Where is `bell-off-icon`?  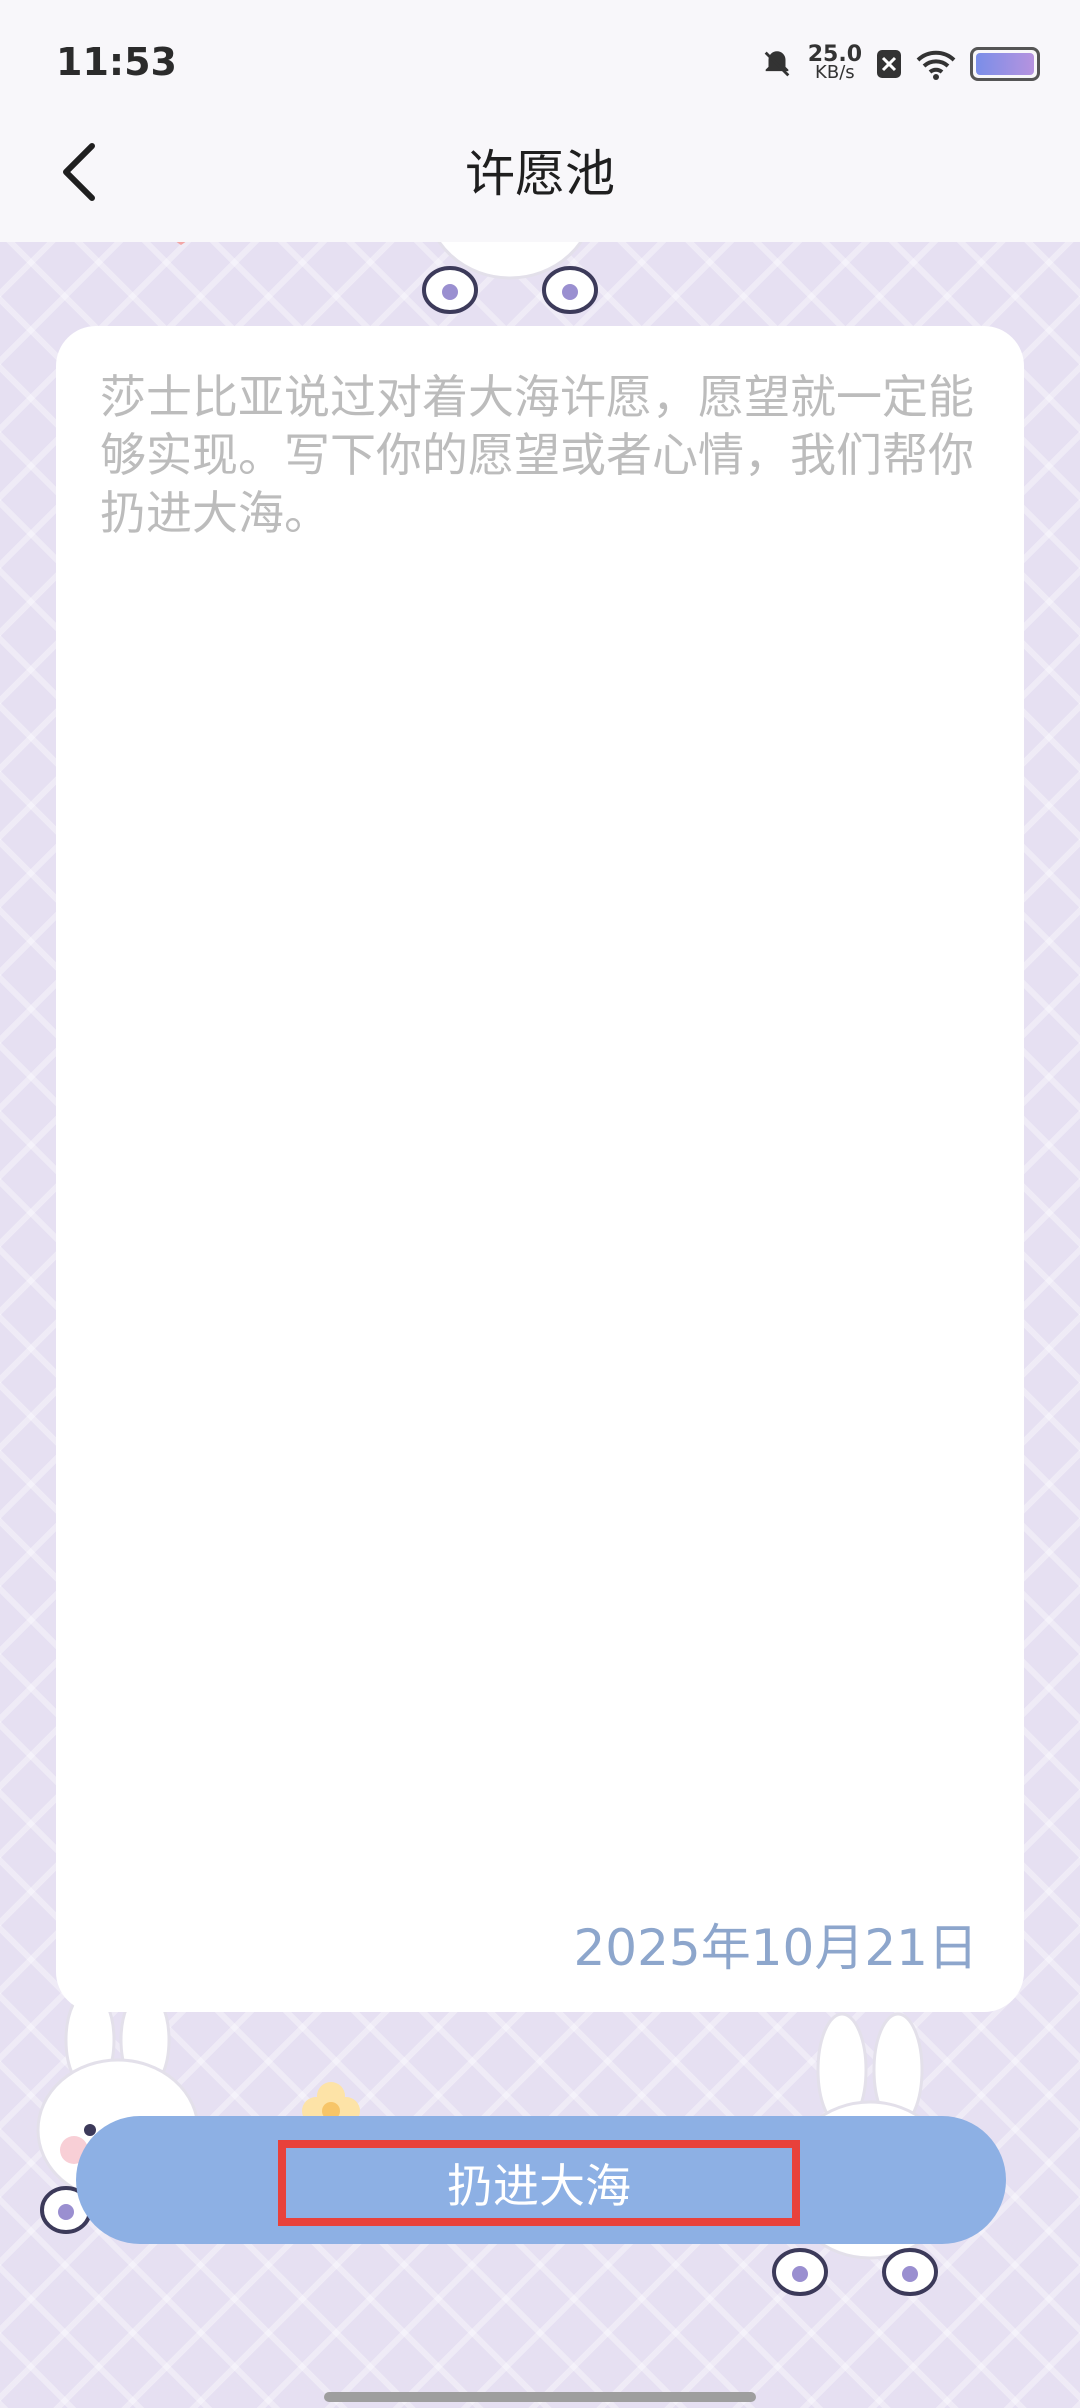 bell-off-icon is located at coordinates (777, 64).